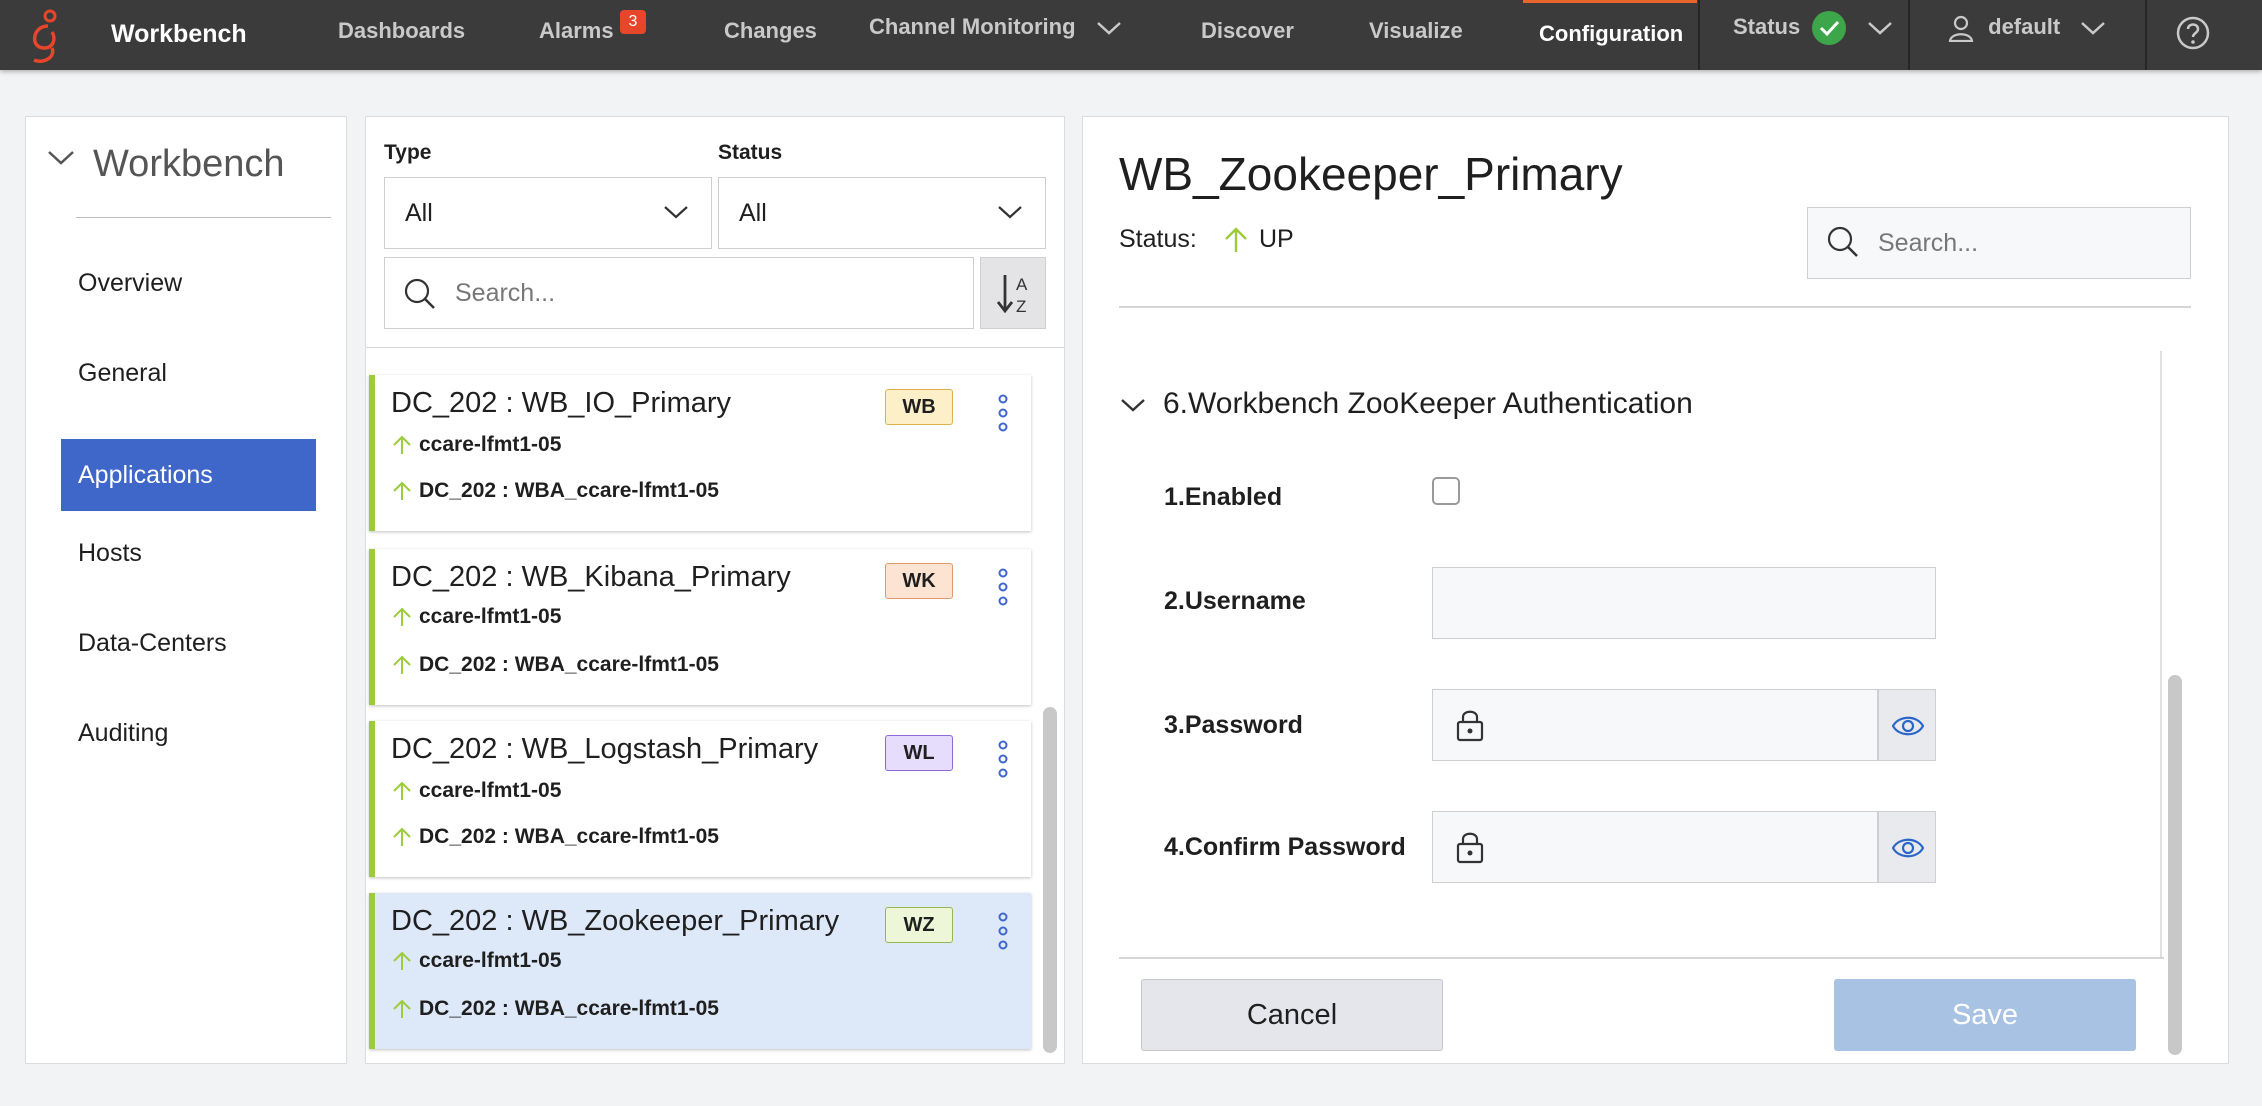  I want to click on app-title: DC_202 : WB_Zookeeper_Primary, so click(615, 921).